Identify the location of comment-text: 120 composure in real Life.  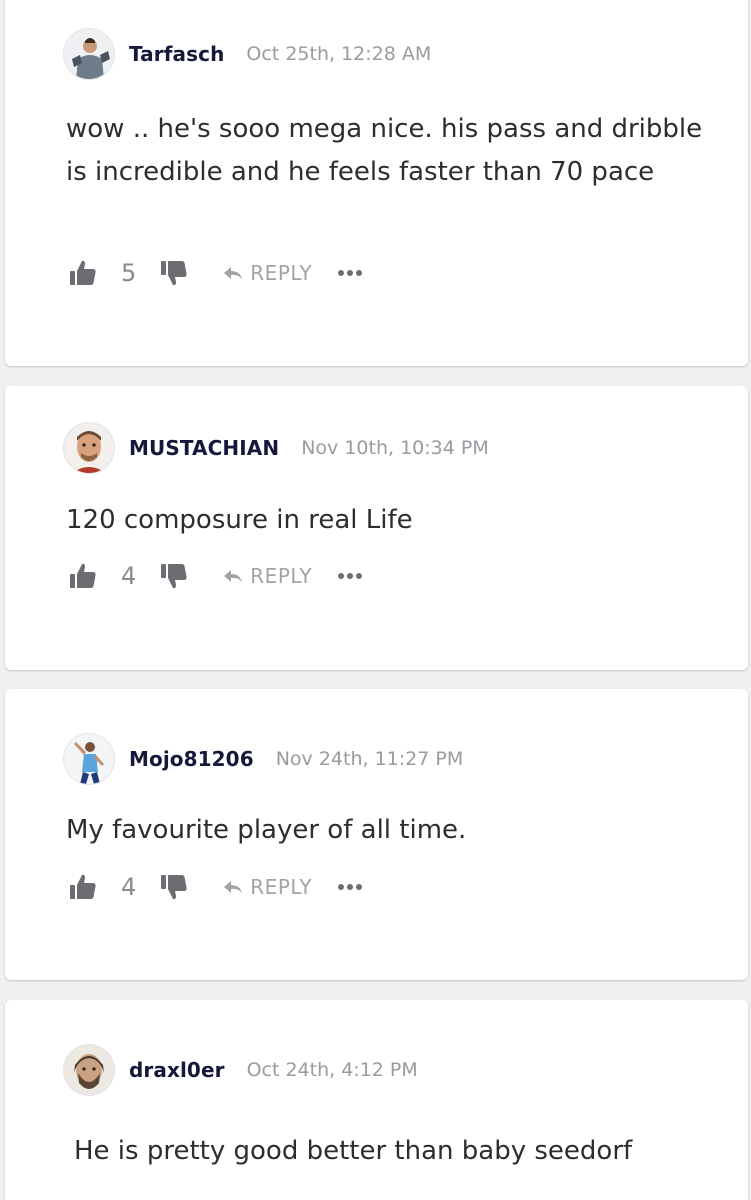
(239, 520).